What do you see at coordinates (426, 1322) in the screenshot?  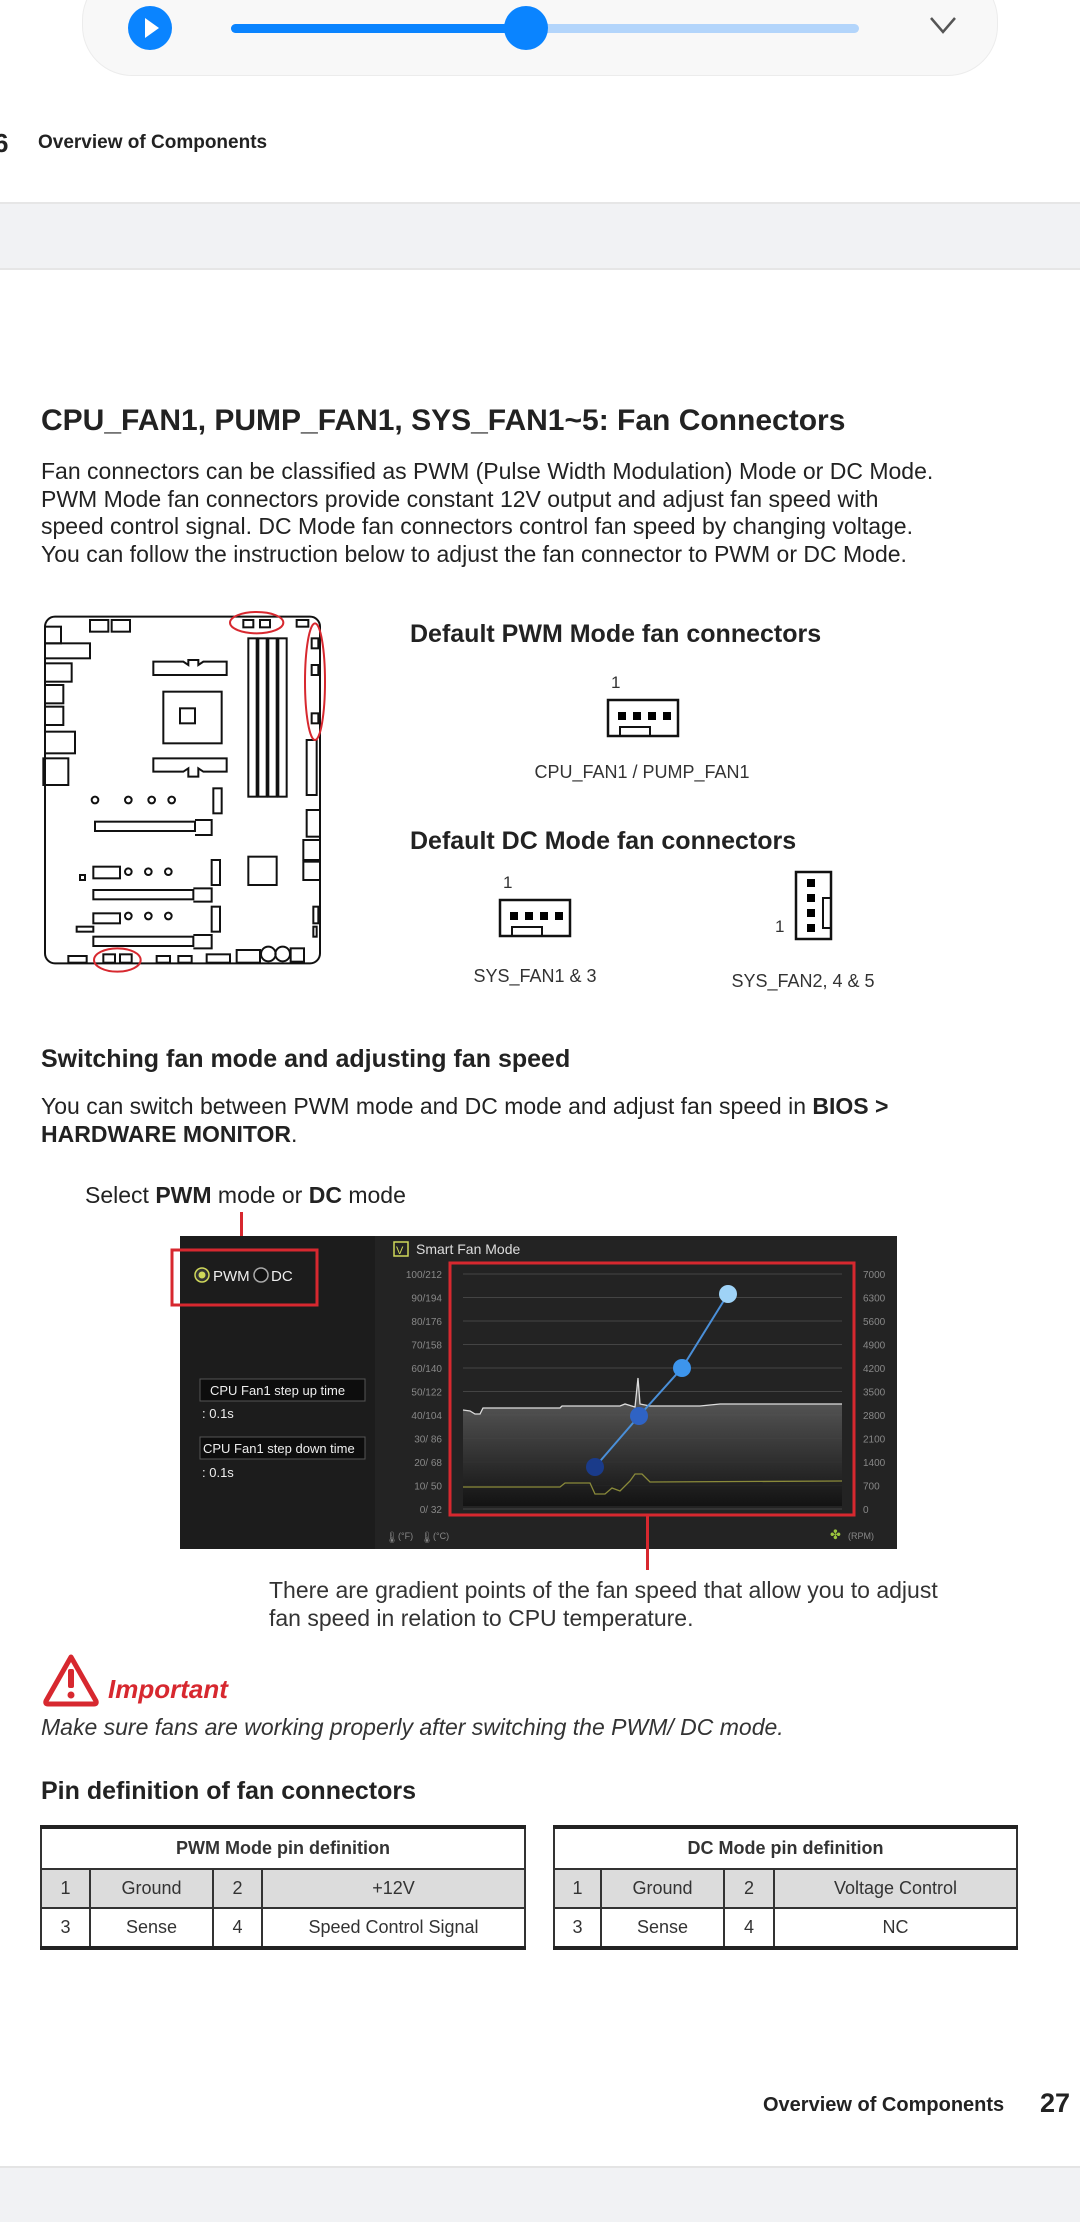 I see `left-axis-tick: 80/176` at bounding box center [426, 1322].